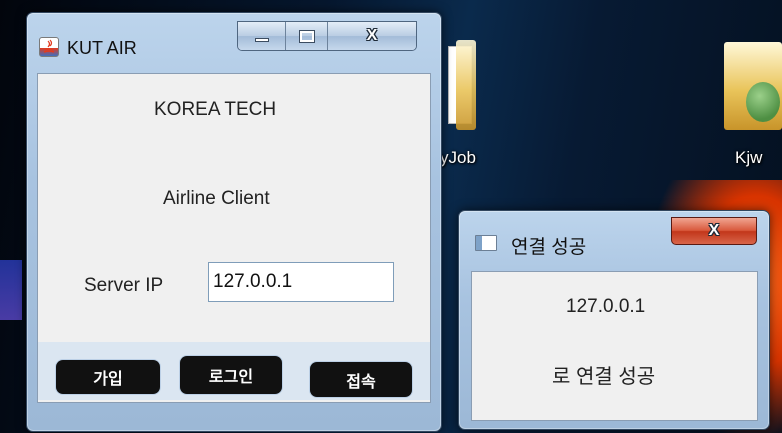  I want to click on dialog-ip-text: 127.0.0.1, so click(606, 306).